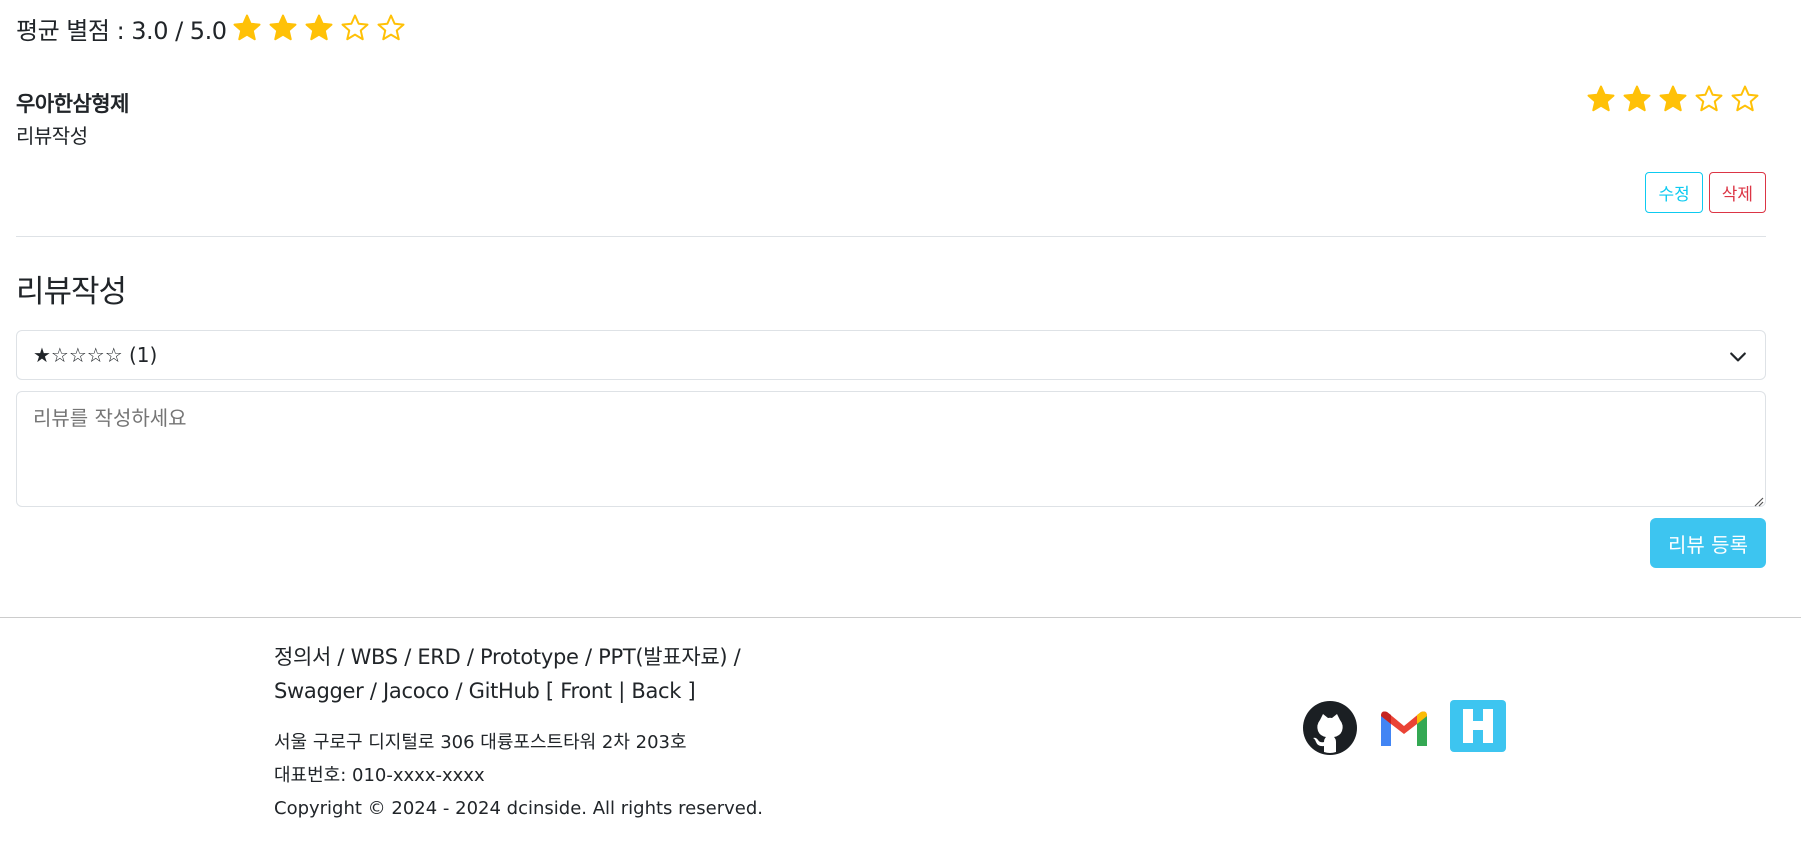  What do you see at coordinates (1705, 192) in the screenshot?
I see `review-actions: 수정 삭제` at bounding box center [1705, 192].